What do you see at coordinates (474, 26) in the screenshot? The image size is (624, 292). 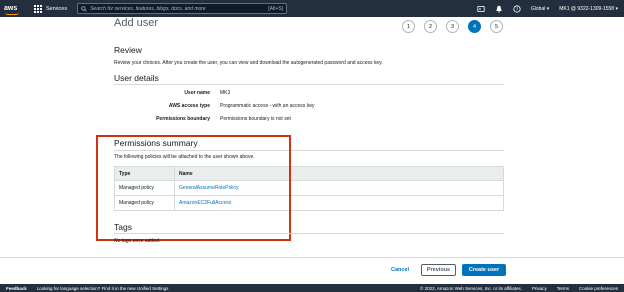 I see `step-4-current: 4` at bounding box center [474, 26].